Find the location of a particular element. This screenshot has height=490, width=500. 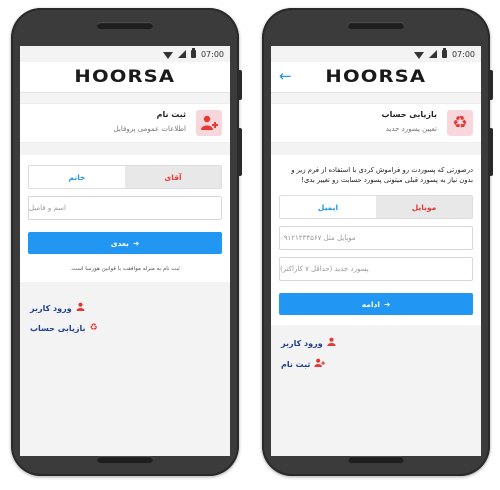

page-subtitle: تعیین پسورد جدید is located at coordinates (411, 129).